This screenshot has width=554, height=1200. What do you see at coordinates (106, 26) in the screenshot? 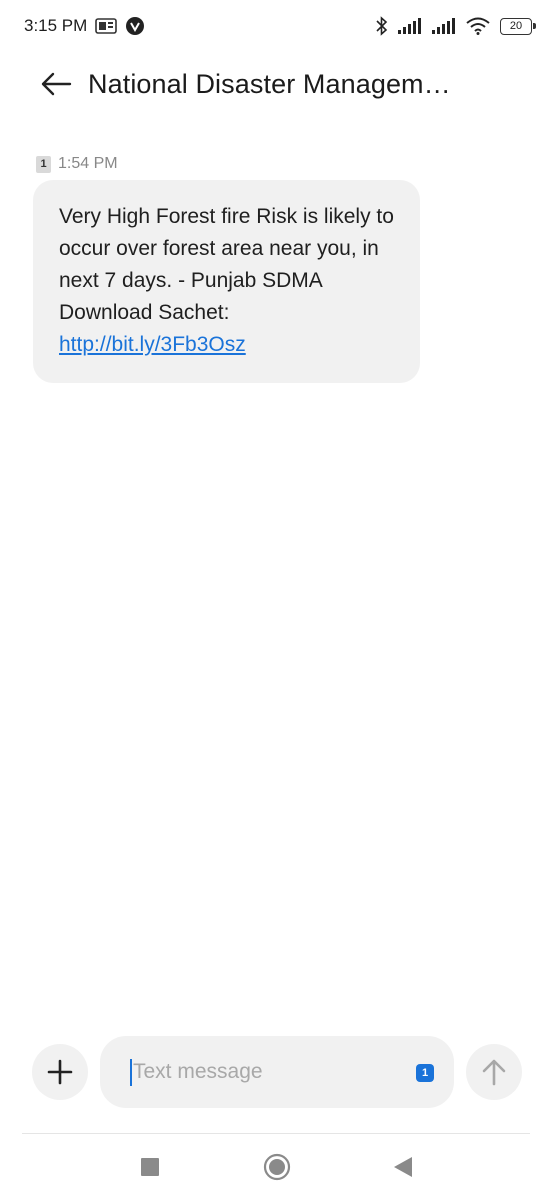
I see `notification-icon` at bounding box center [106, 26].